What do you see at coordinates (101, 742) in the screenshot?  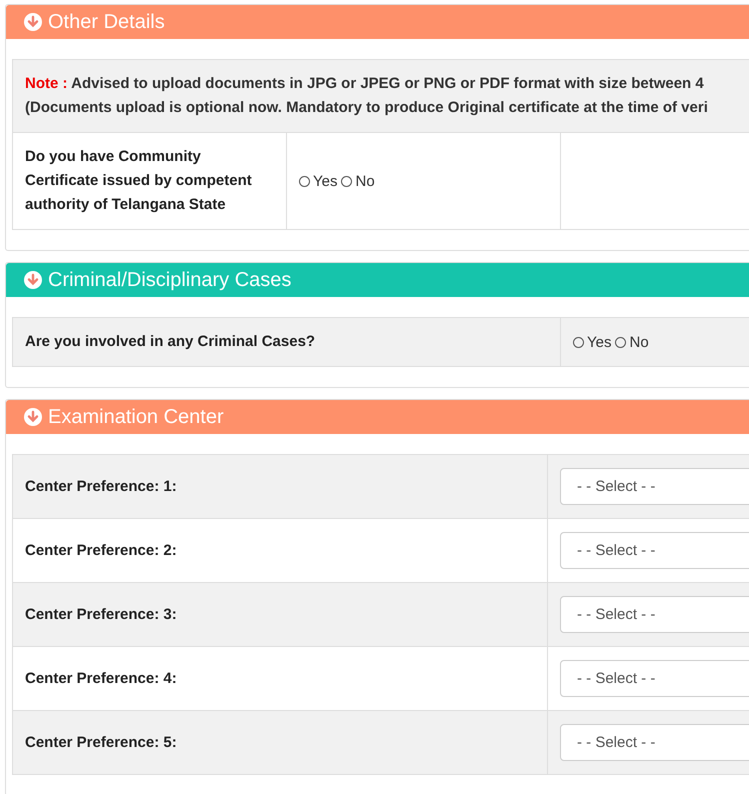 I see `field-label: Center Preference: 5:` at bounding box center [101, 742].